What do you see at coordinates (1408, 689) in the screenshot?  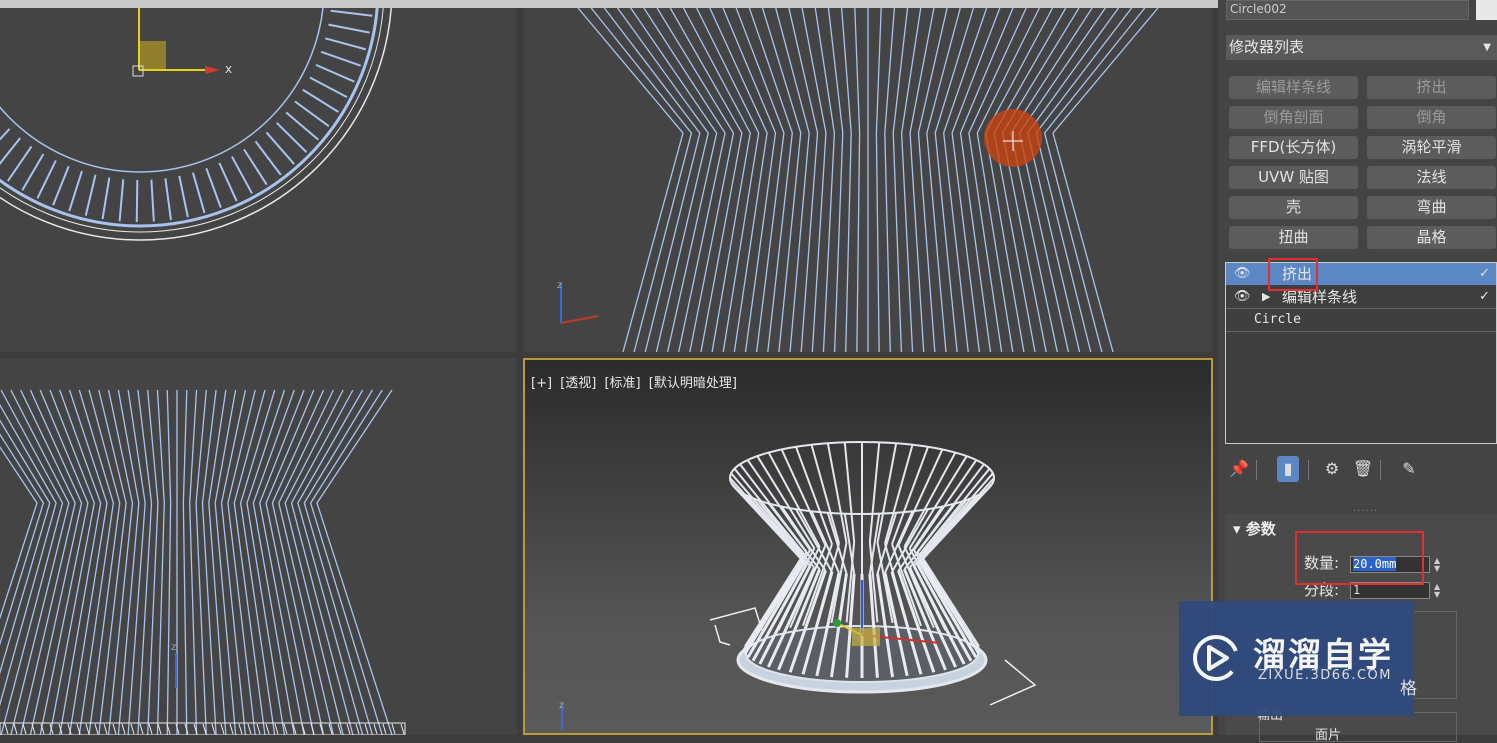 I see `partial-grid-label: 格` at bounding box center [1408, 689].